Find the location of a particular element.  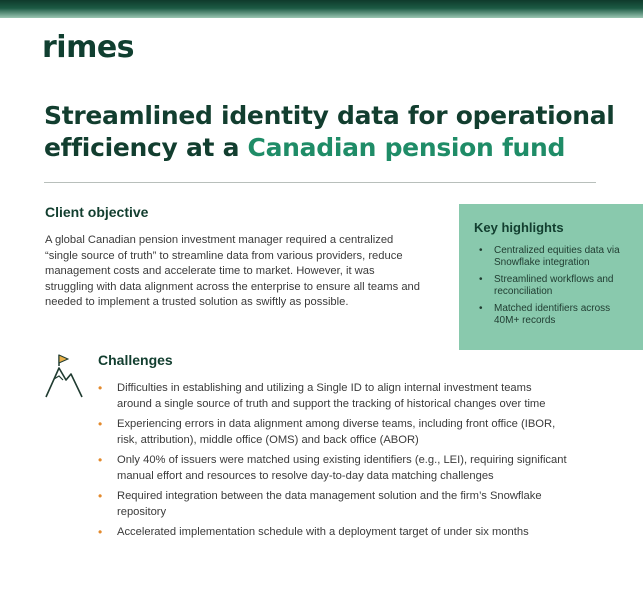

title-accent-text: Canadian pension fund is located at coordinates (406, 147).